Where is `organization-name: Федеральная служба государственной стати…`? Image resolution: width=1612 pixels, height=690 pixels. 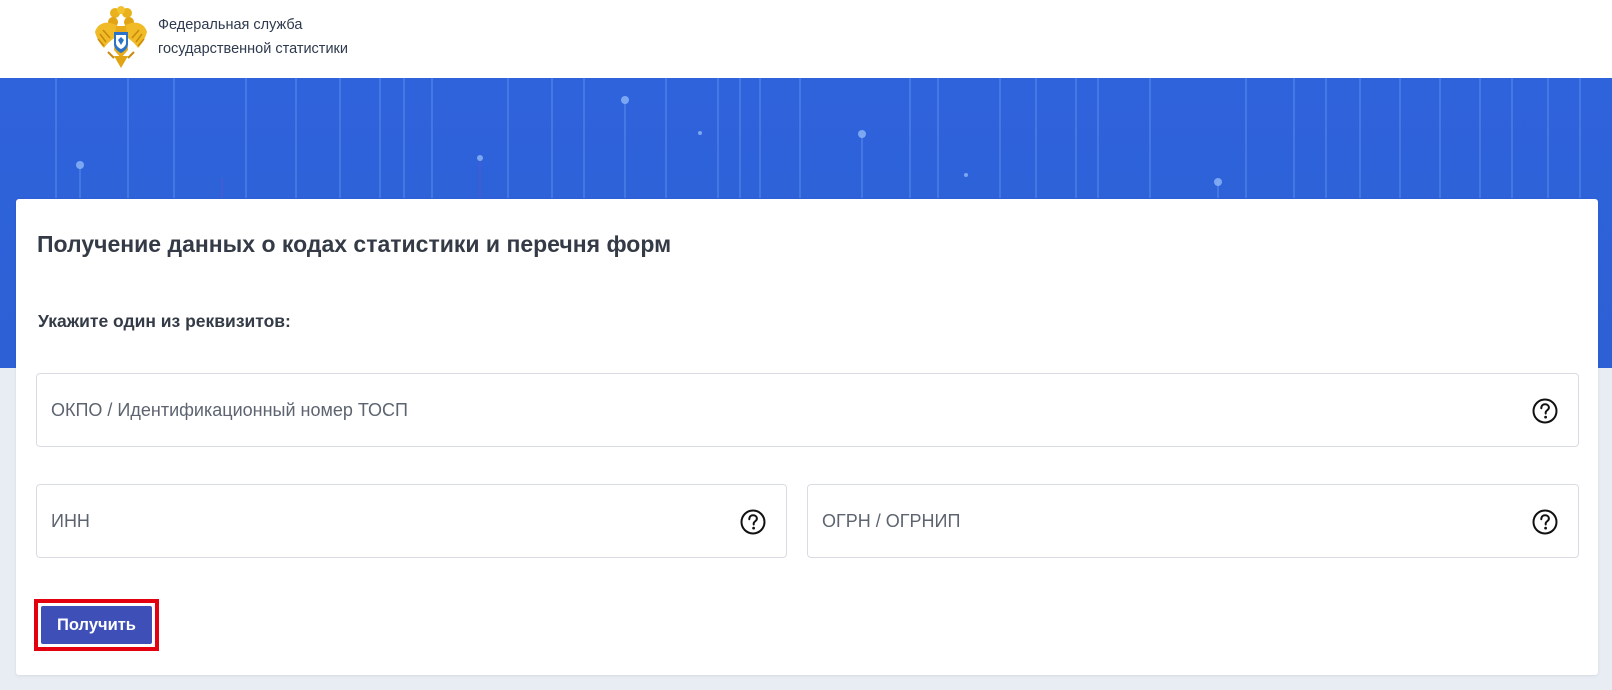 organization-name: Федеральная служба государственной стати… is located at coordinates (253, 37).